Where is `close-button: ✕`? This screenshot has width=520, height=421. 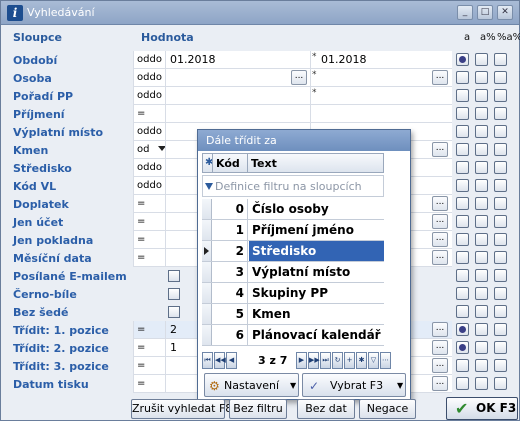
close-button: ✕ is located at coordinates (505, 12).